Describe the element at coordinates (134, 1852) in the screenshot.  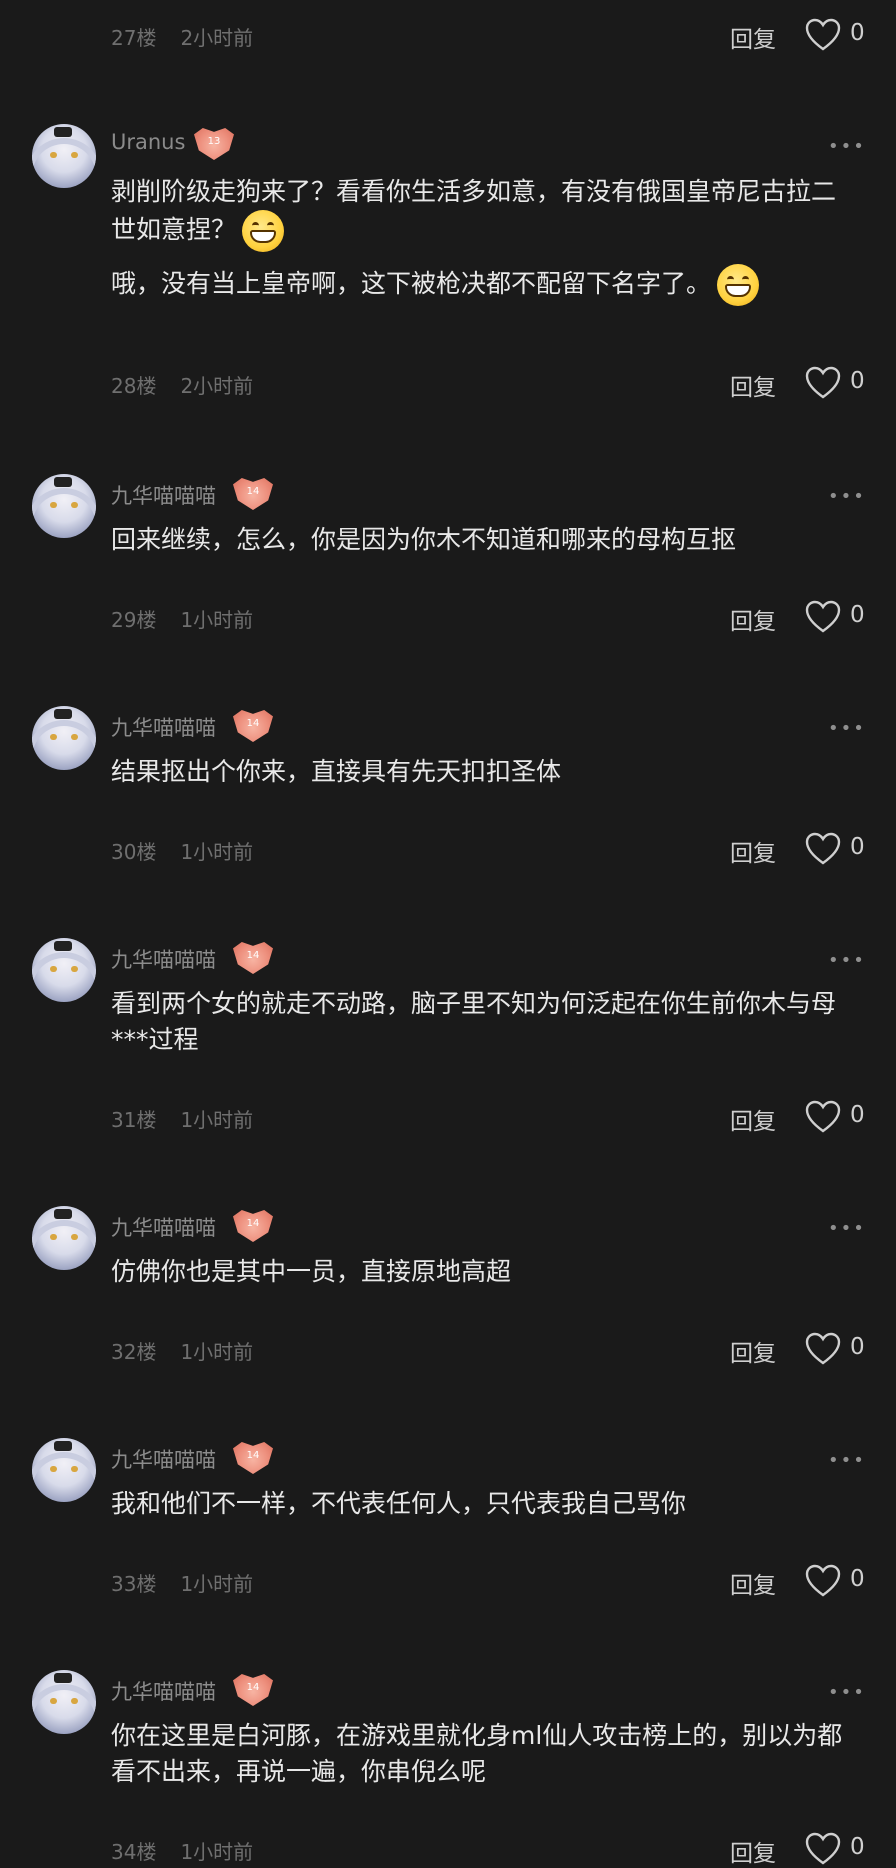
I see `floor-number: 34楼` at that location.